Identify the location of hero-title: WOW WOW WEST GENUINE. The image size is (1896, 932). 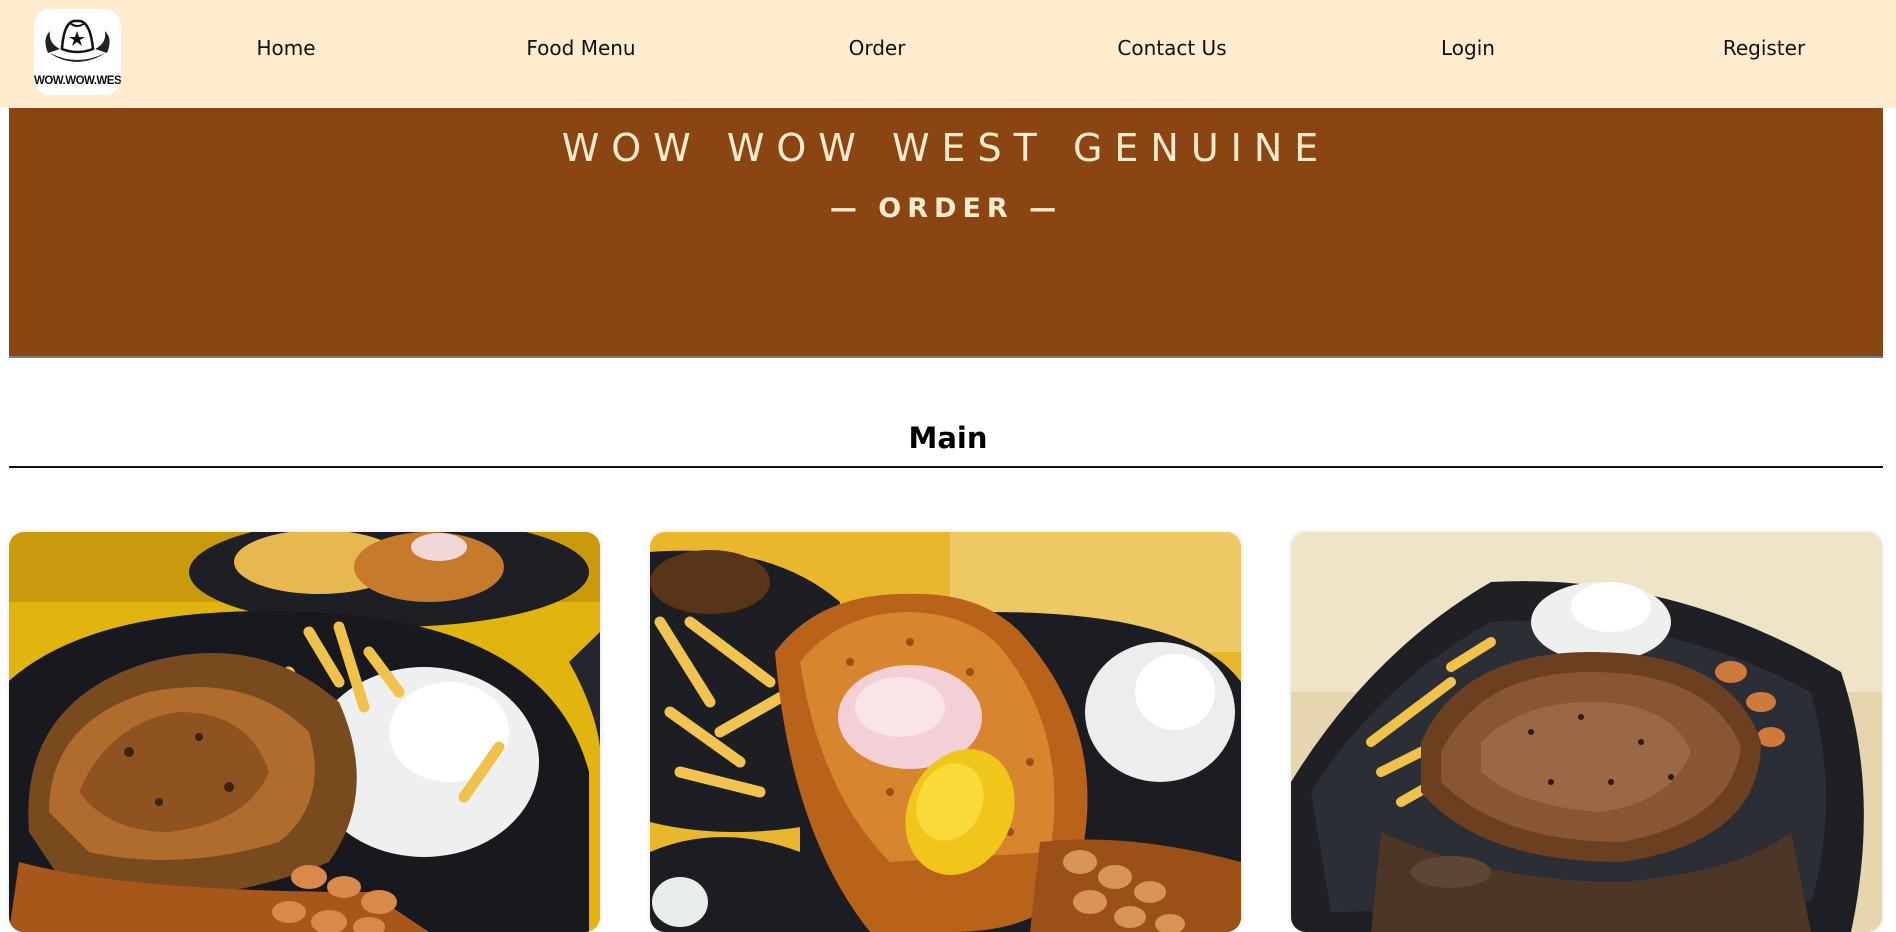
(946, 148).